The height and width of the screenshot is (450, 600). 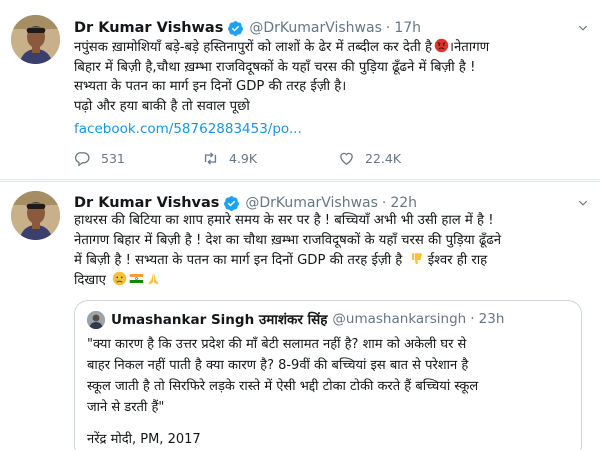 What do you see at coordinates (247, 28) in the screenshot?
I see `tweet-header: Dr Kumar Vishwas @DrKumarVishwas · 17h` at bounding box center [247, 28].